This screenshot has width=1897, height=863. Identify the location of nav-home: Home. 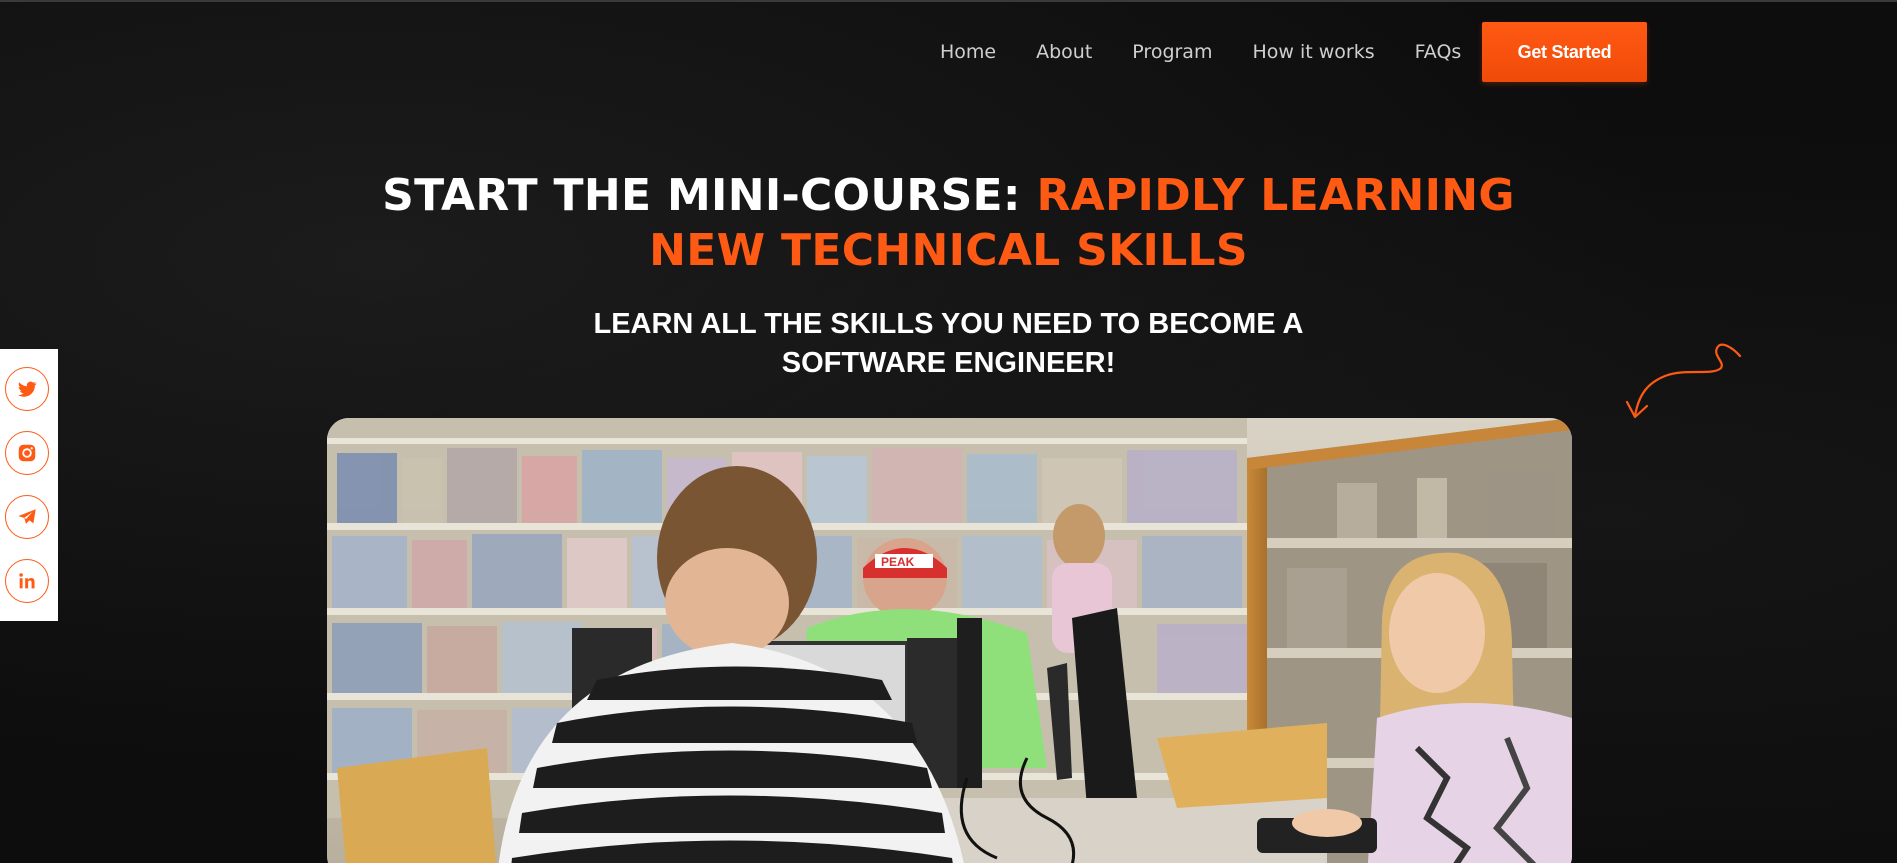
(968, 52).